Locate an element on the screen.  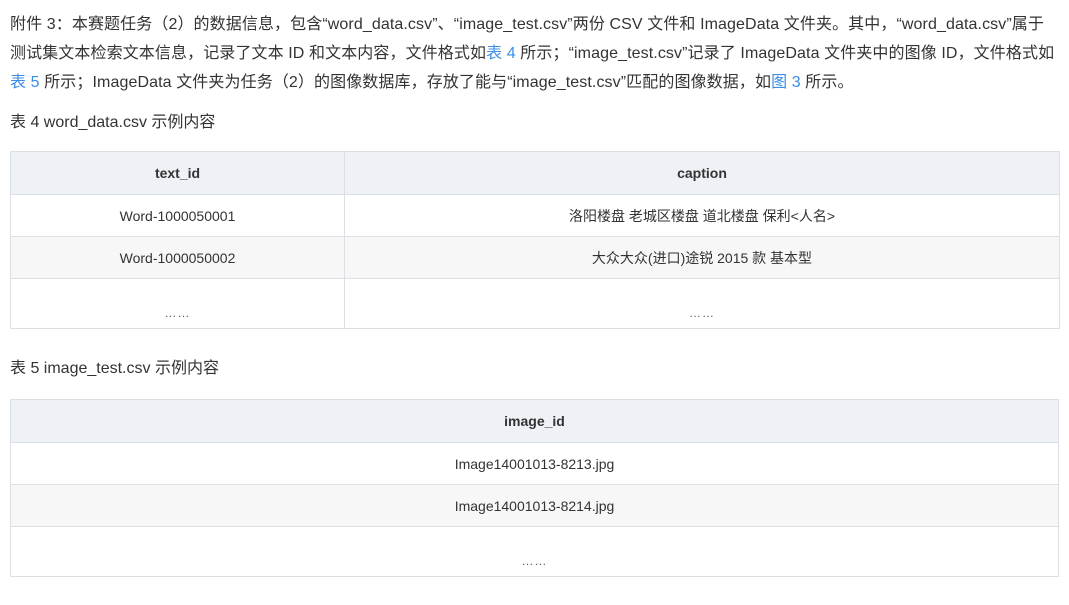
table-row: Word-1000050002 大众大众(进口)途锐 2015 款 基本型 is located at coordinates (535, 257).